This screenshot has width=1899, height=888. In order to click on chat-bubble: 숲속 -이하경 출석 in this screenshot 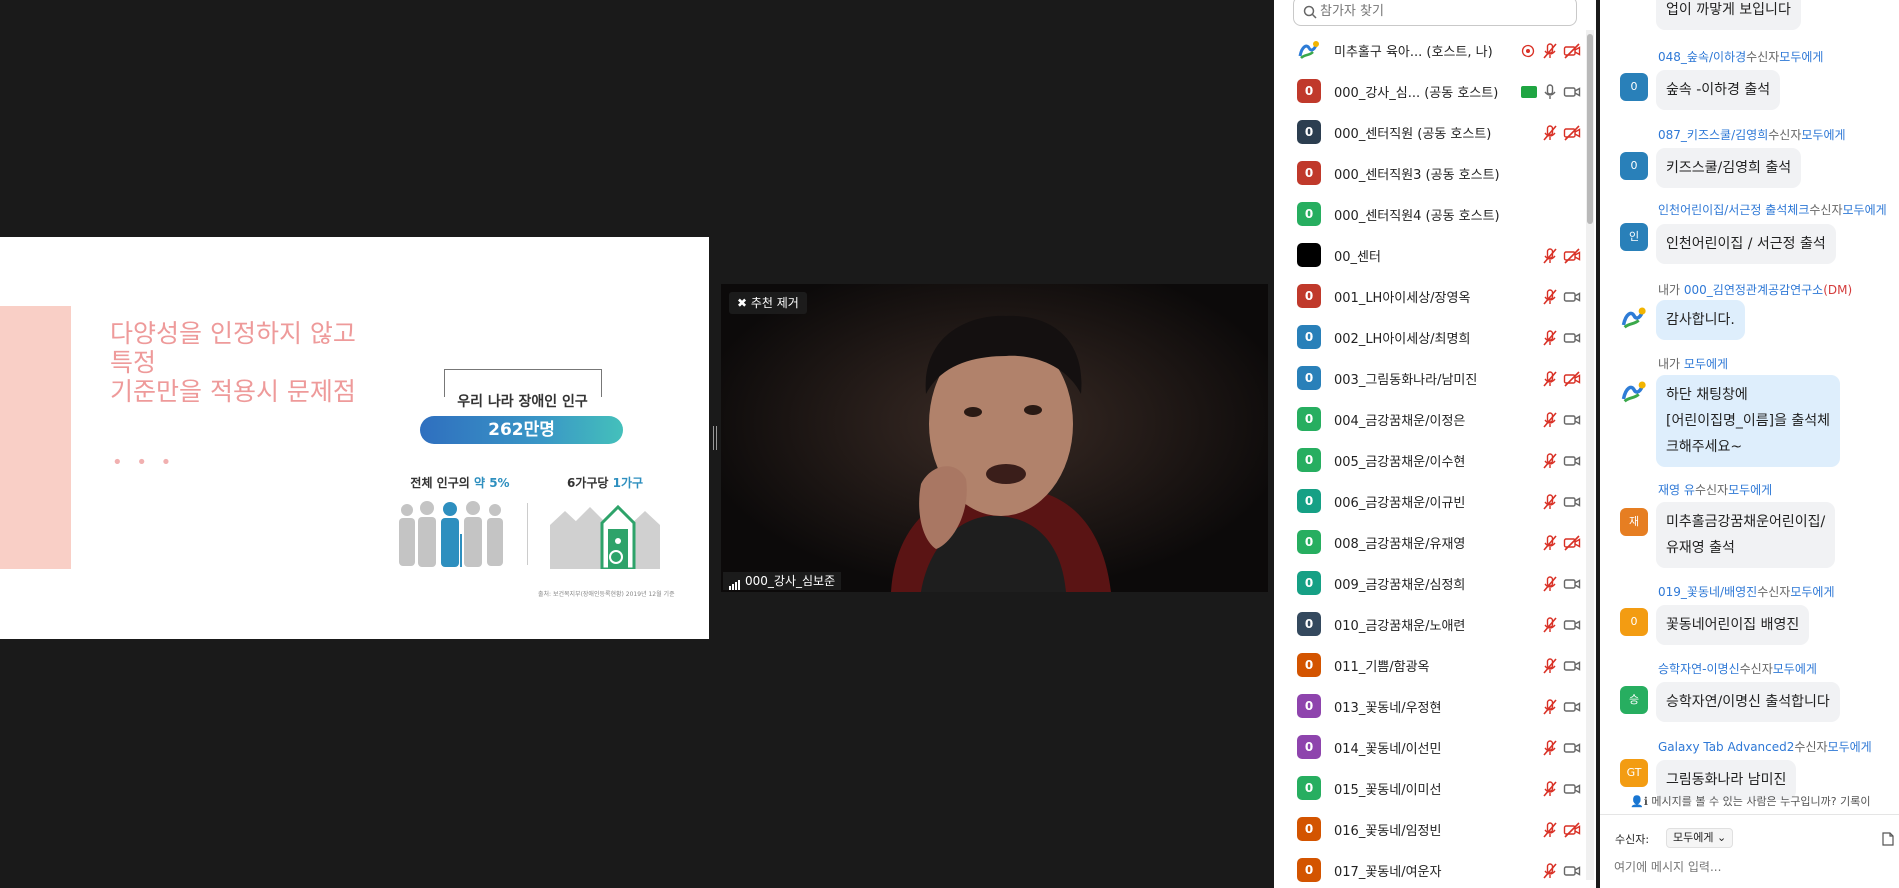, I will do `click(1718, 90)`.